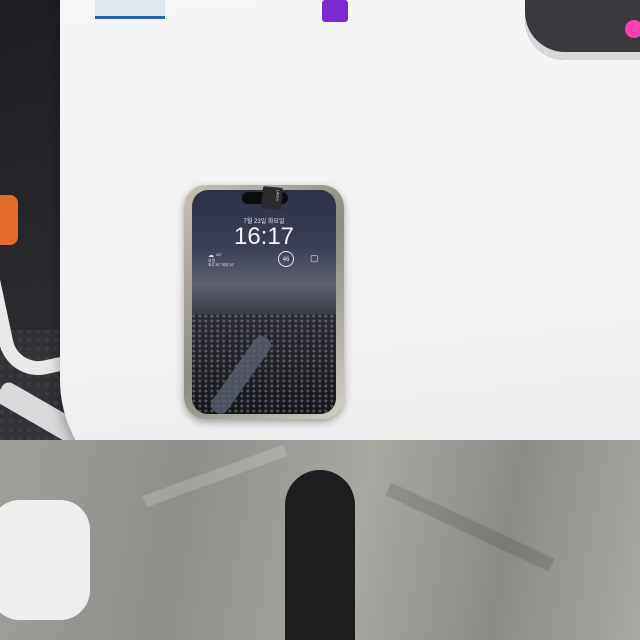 The image size is (640, 640). I want to click on book-corner, so click(130, 9).